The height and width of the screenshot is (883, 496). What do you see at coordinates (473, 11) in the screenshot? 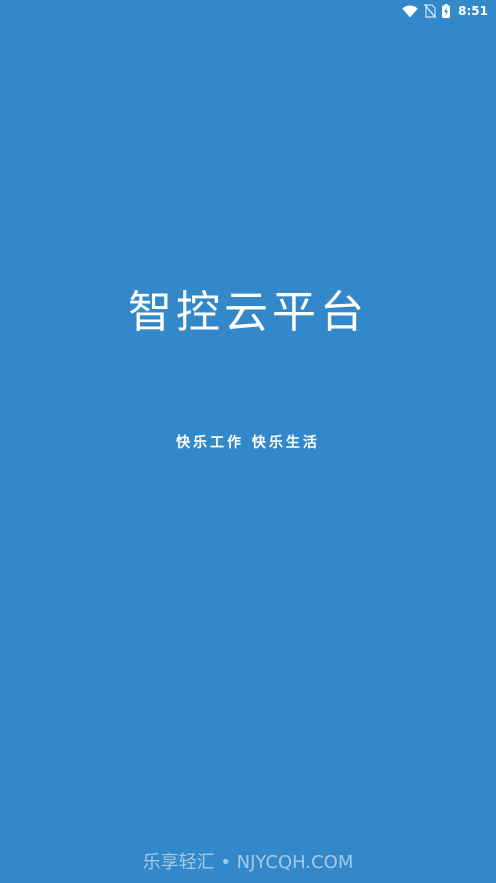
I see `status-time: 8:51` at bounding box center [473, 11].